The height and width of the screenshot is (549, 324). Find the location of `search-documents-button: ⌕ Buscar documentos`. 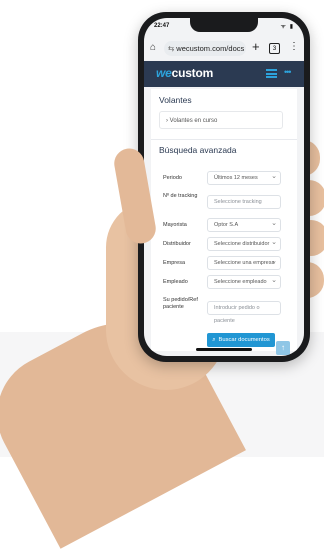

search-documents-button: ⌕ Buscar documentos is located at coordinates (241, 340).